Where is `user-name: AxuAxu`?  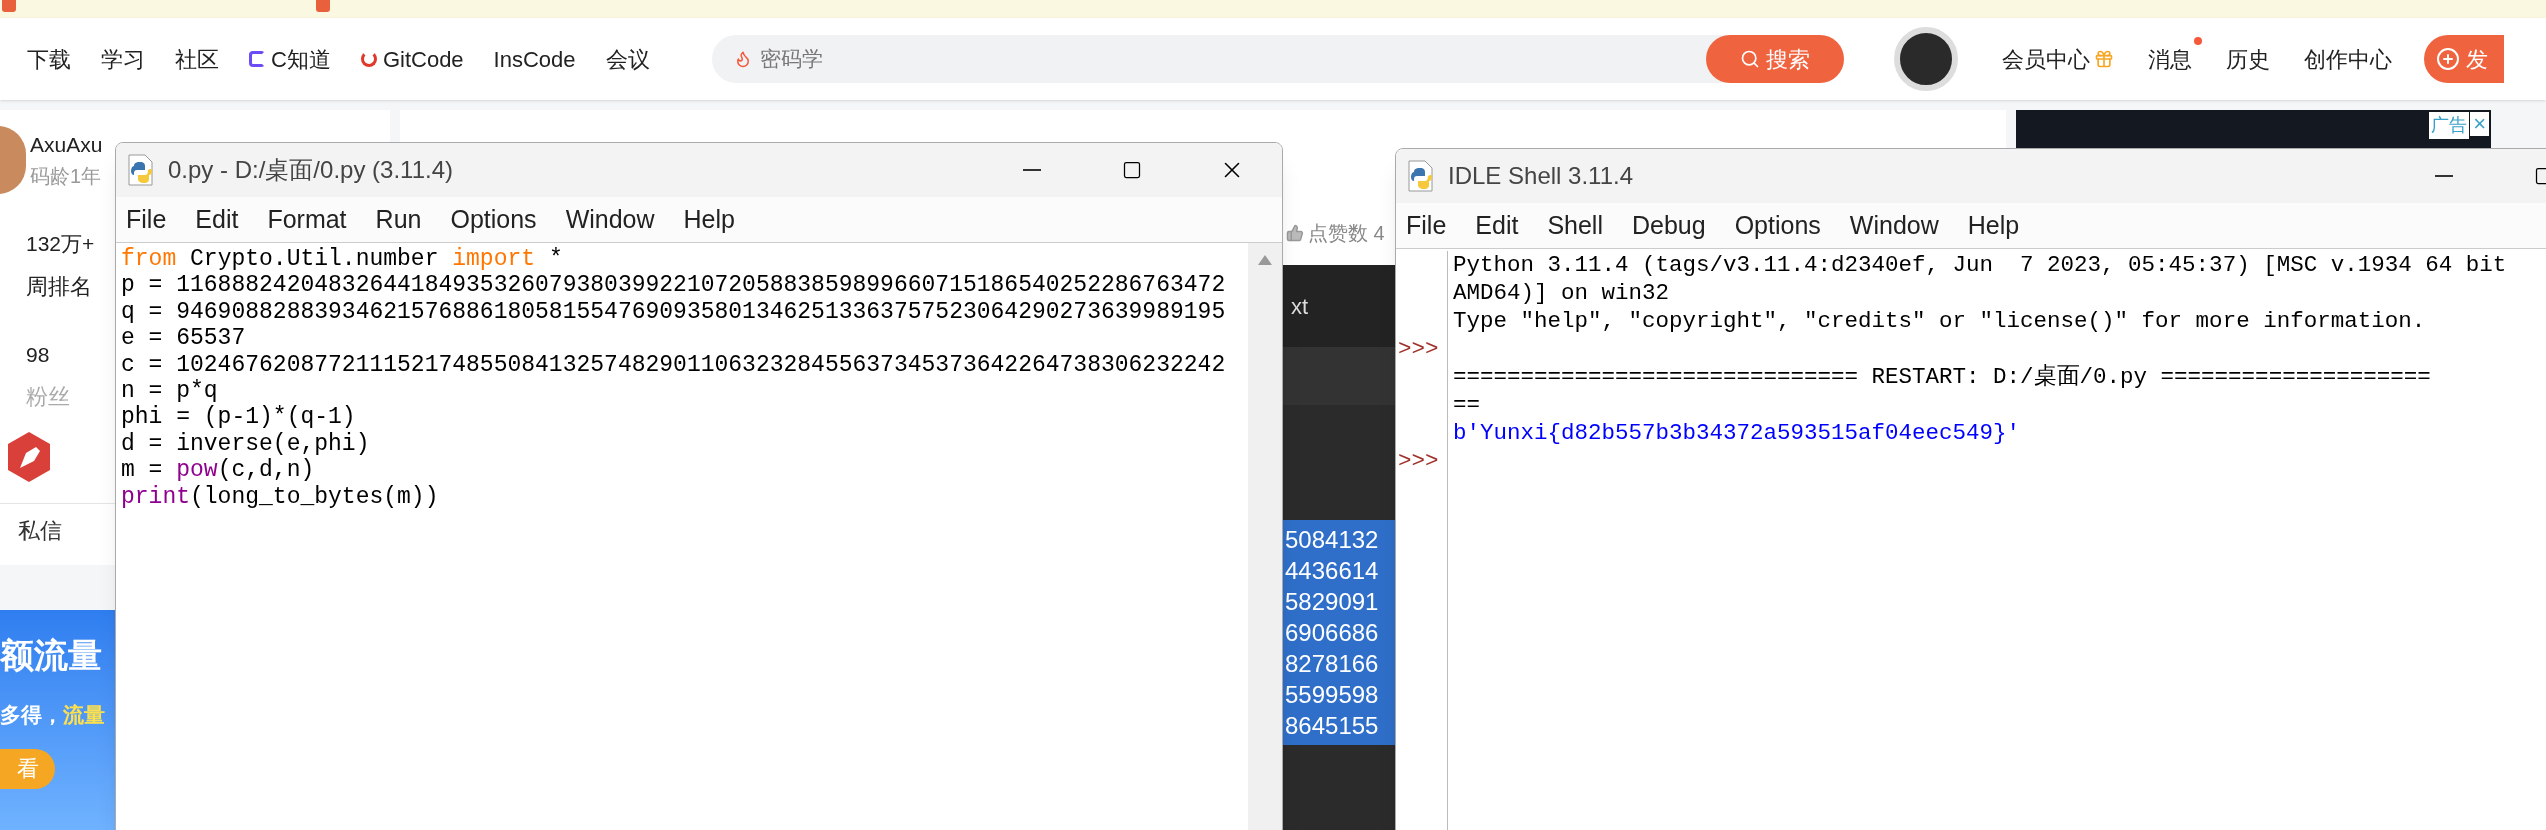
user-name: AxuAxu is located at coordinates (66, 145).